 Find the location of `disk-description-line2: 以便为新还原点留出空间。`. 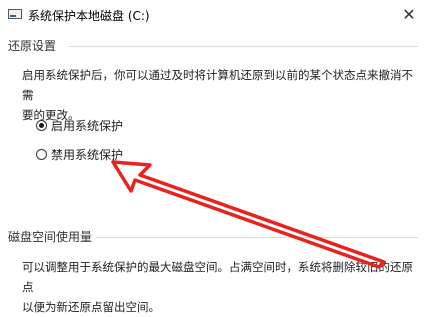

disk-description-line2: 以便为新还原点留出空间。 is located at coordinates (91, 307).